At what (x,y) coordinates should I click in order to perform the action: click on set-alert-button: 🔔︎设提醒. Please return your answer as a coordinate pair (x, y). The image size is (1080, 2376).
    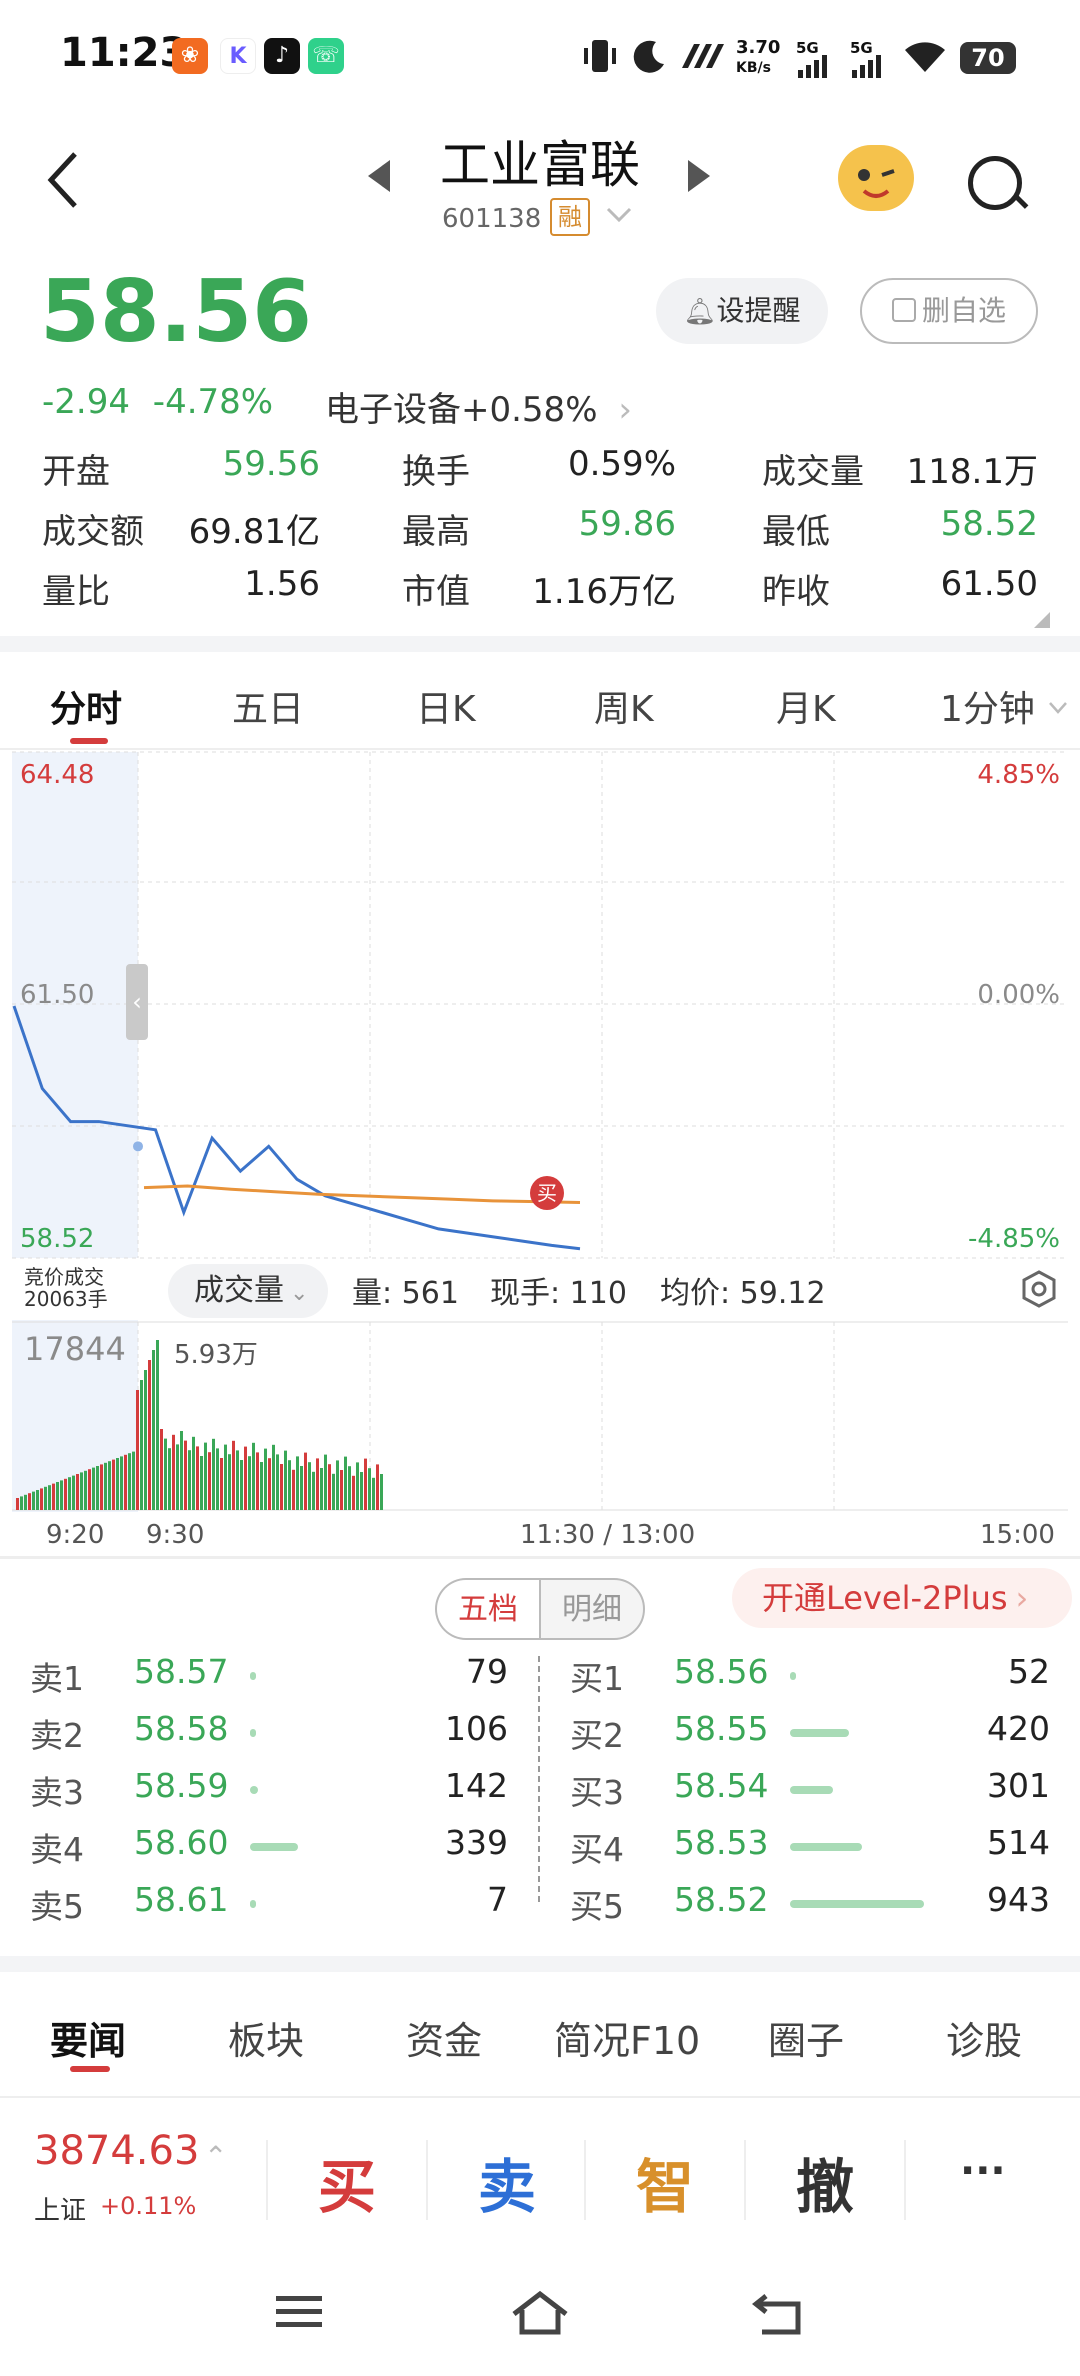
    Looking at the image, I should click on (742, 311).